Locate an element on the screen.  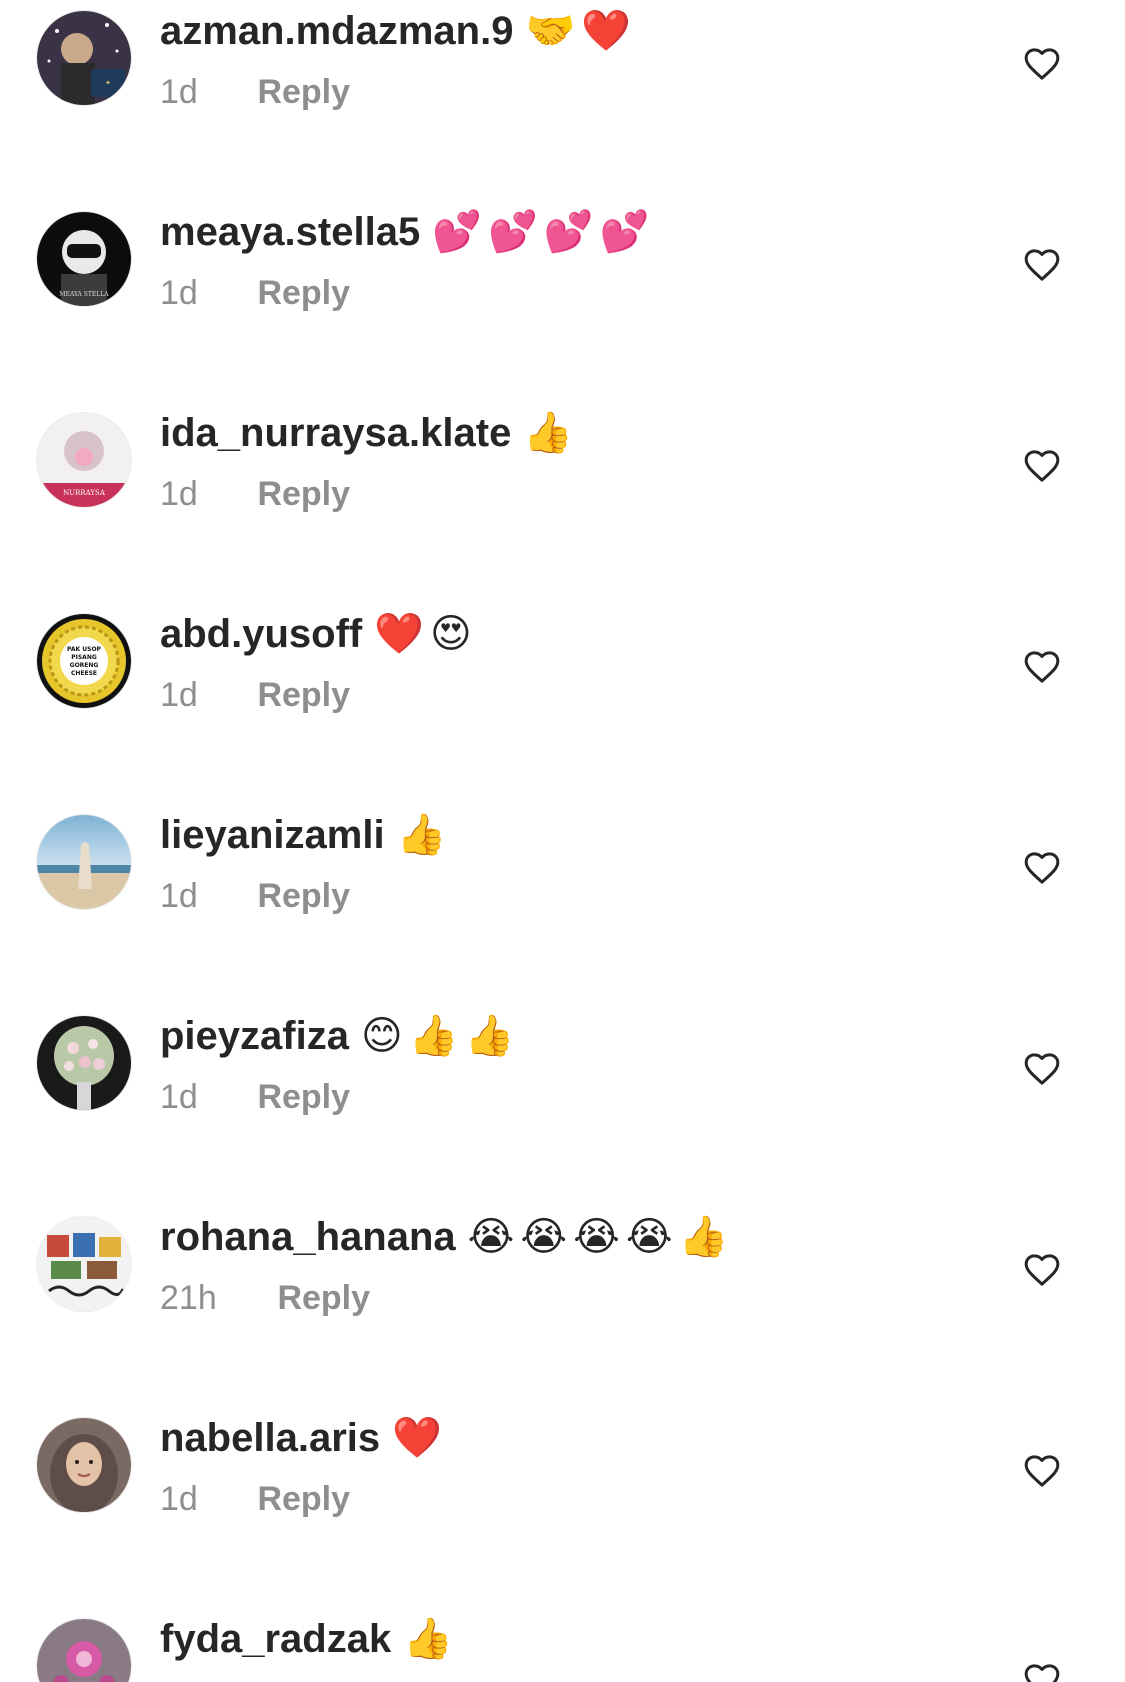
avatar-caption-line: GORENG is located at coordinates (84, 665).